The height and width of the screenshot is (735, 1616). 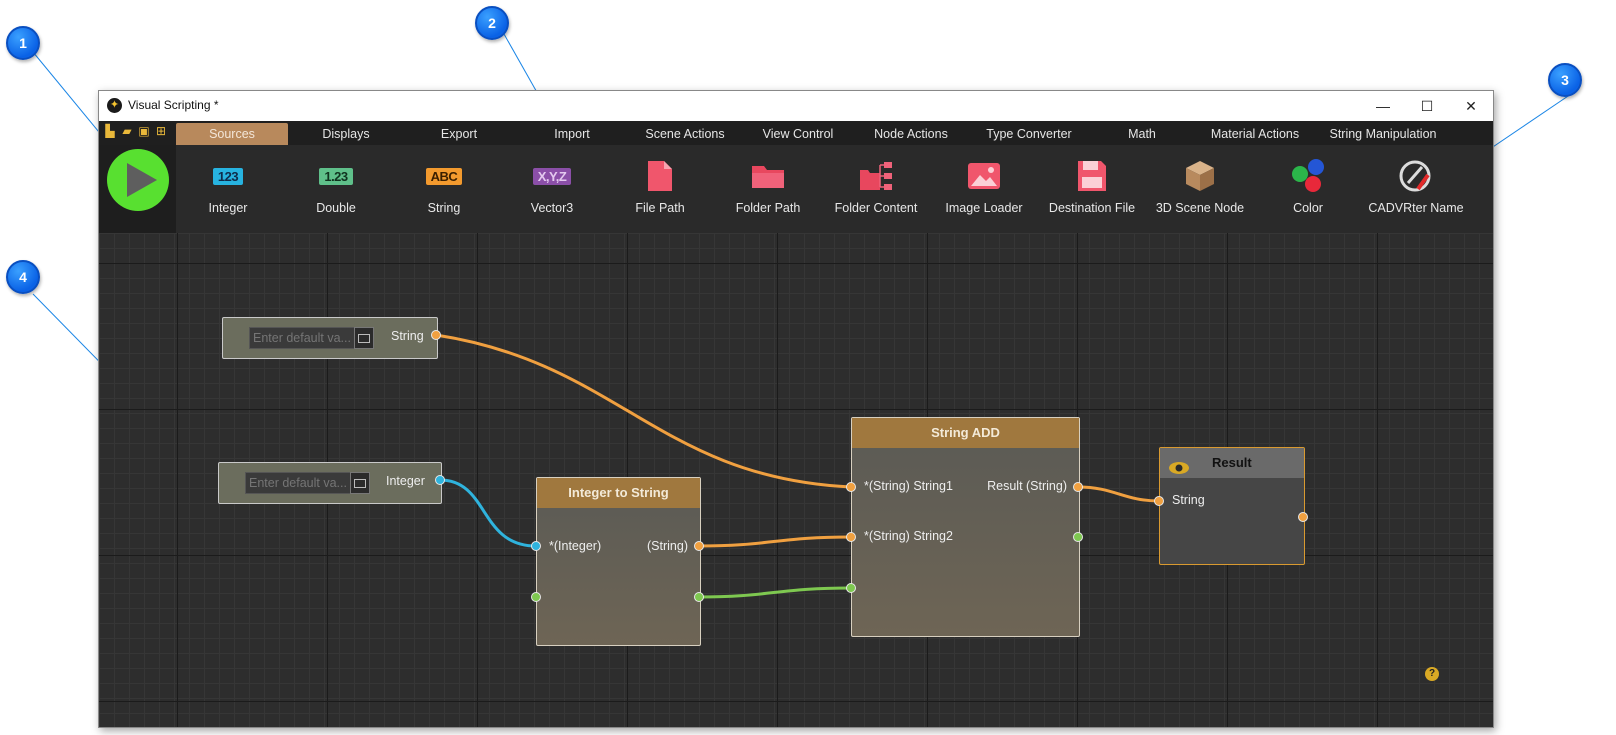 What do you see at coordinates (1029, 134) in the screenshot?
I see `tab-type-converter: Type Converter` at bounding box center [1029, 134].